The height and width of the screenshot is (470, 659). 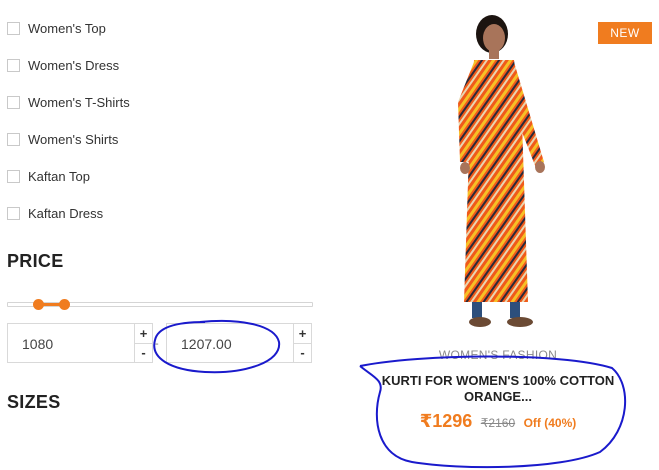 I want to click on min-price-stepper: + -, so click(x=143, y=343).